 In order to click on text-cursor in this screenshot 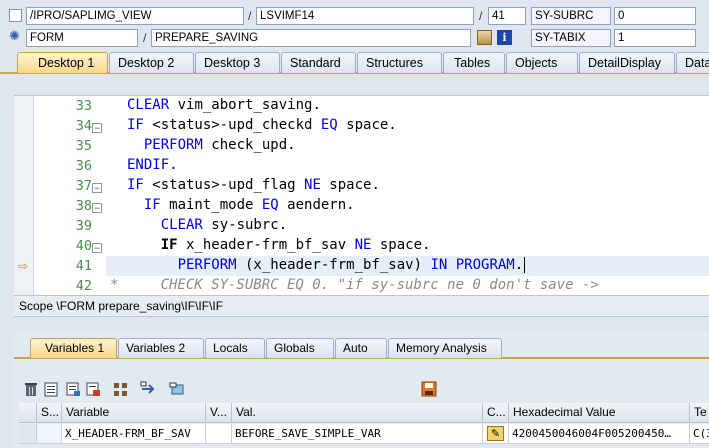, I will do `click(525, 265)`.